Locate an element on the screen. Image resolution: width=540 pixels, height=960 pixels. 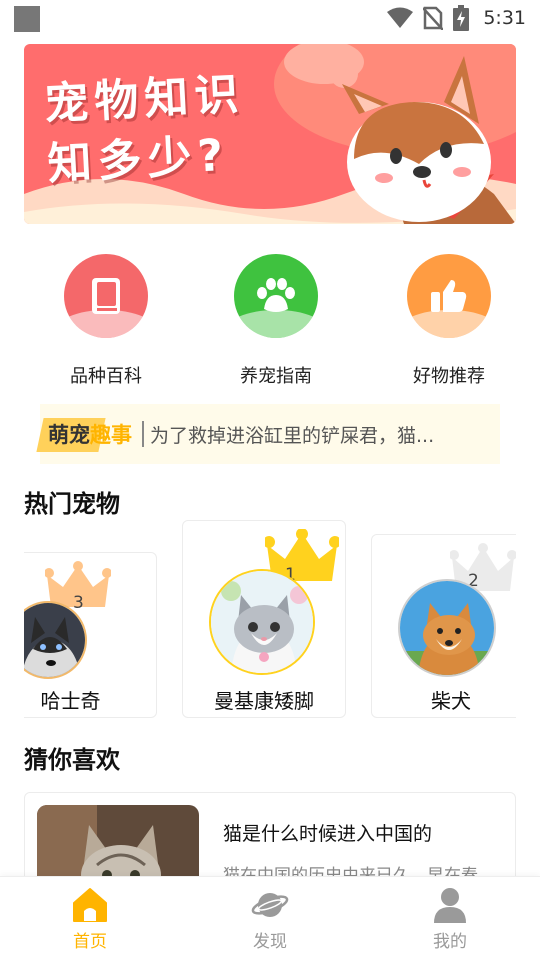
category-pet-guide: 养宠指南 is located at coordinates (276, 321).